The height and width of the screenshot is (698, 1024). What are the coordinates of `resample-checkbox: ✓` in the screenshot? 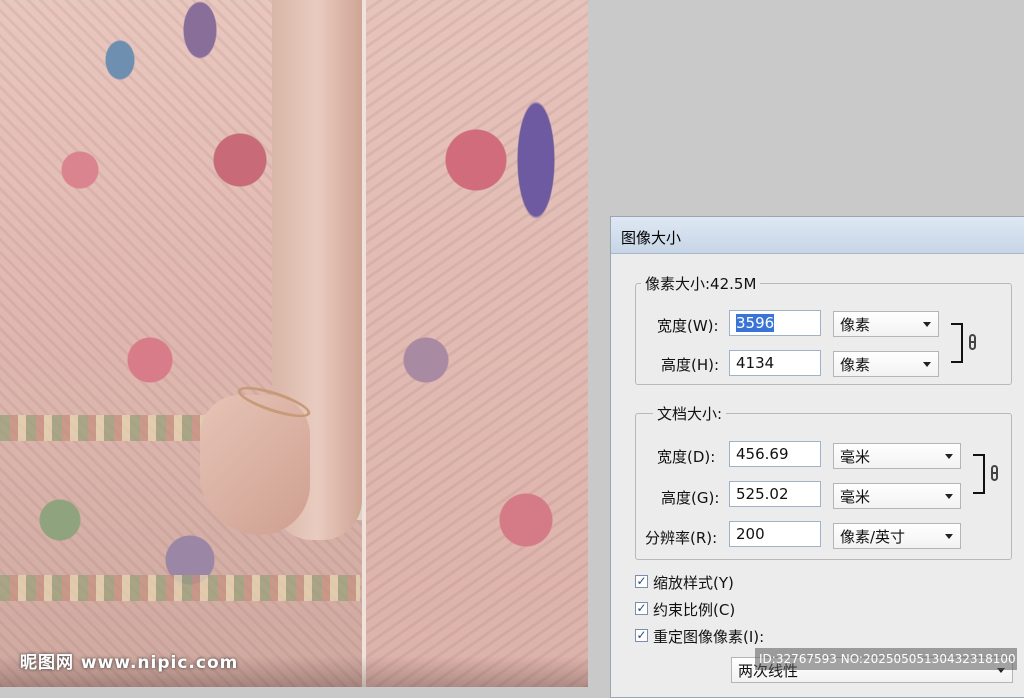 It's located at (641, 635).